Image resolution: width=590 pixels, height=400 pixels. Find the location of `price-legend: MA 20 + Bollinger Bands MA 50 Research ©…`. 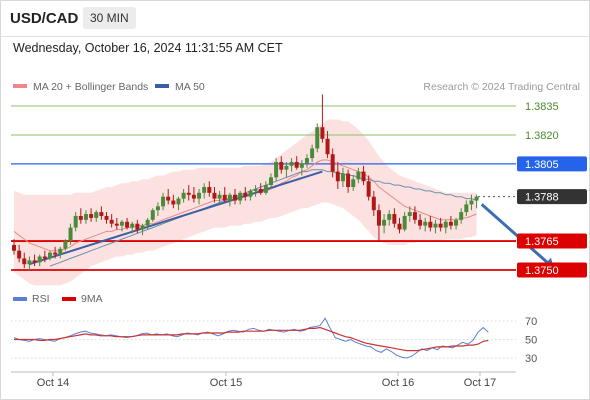

price-legend: MA 20 + Bollinger Bands MA 50 Research ©… is located at coordinates (296, 87).